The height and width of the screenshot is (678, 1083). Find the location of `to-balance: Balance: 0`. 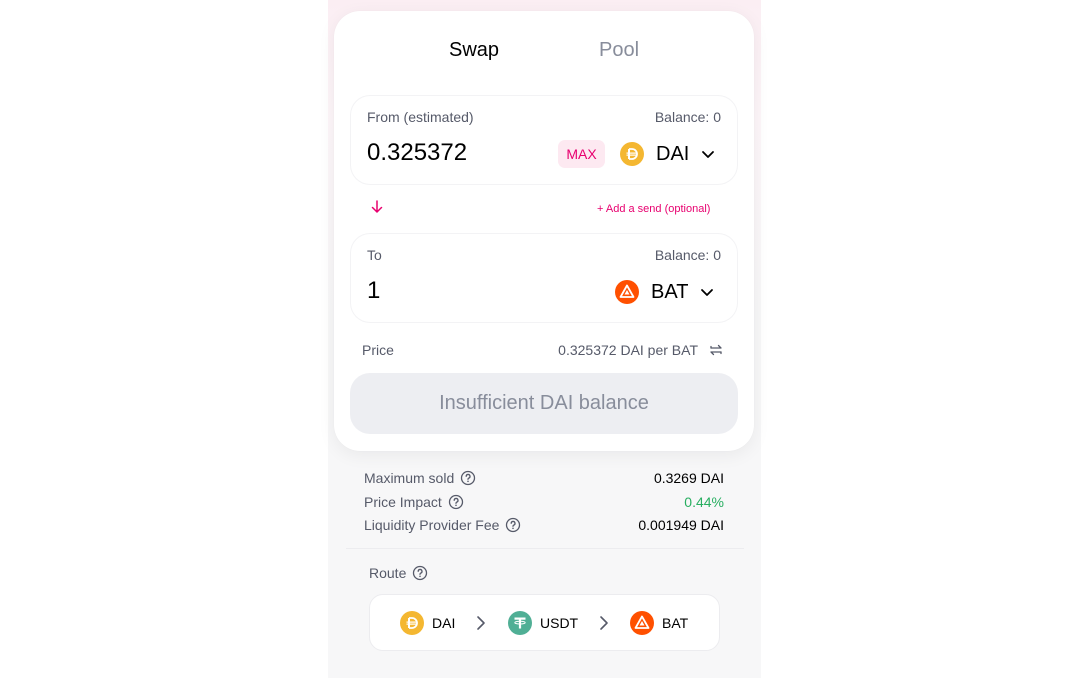

to-balance: Balance: 0 is located at coordinates (687, 255).